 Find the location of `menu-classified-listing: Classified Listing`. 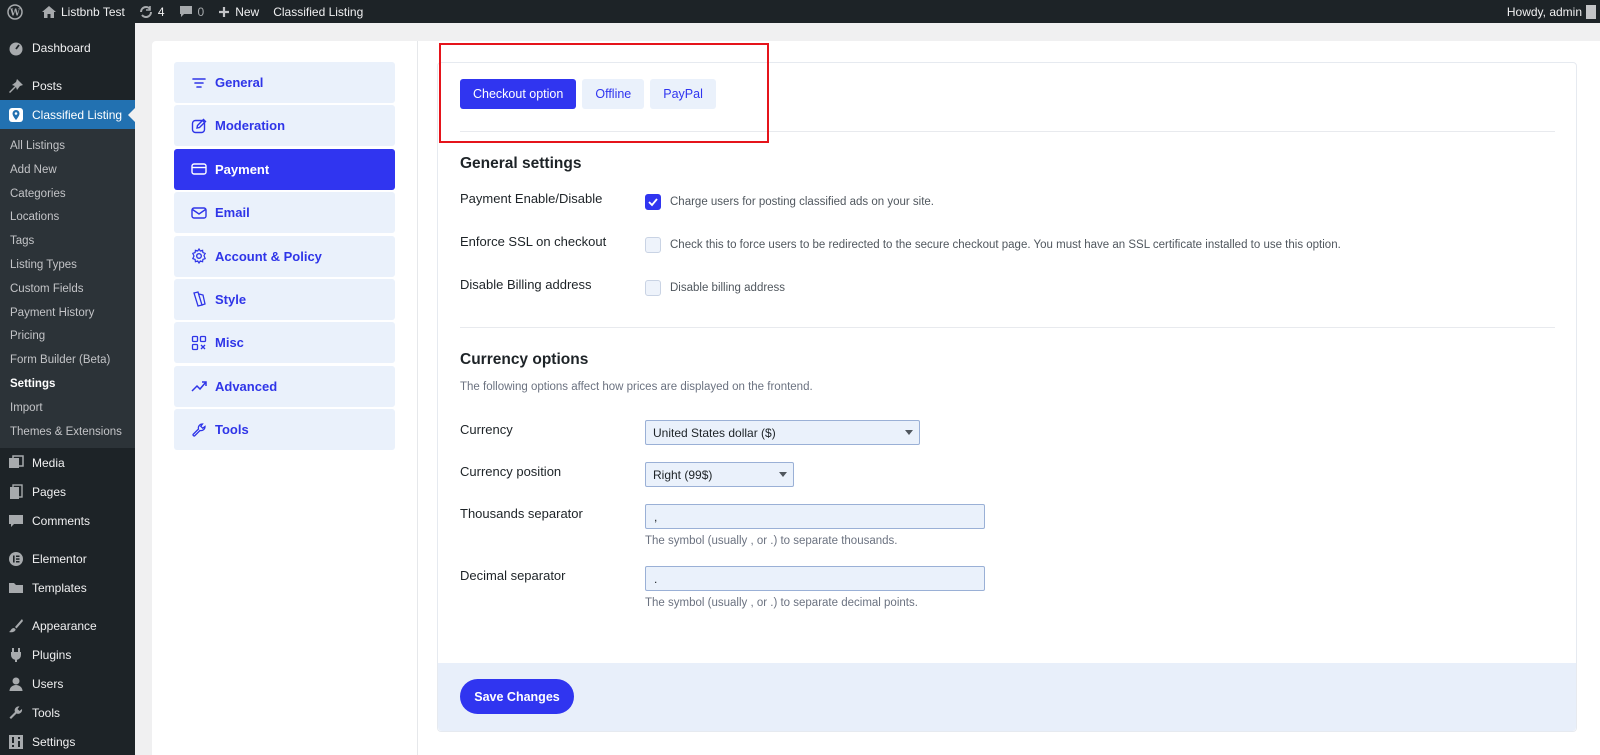

menu-classified-listing: Classified Listing is located at coordinates (67, 114).